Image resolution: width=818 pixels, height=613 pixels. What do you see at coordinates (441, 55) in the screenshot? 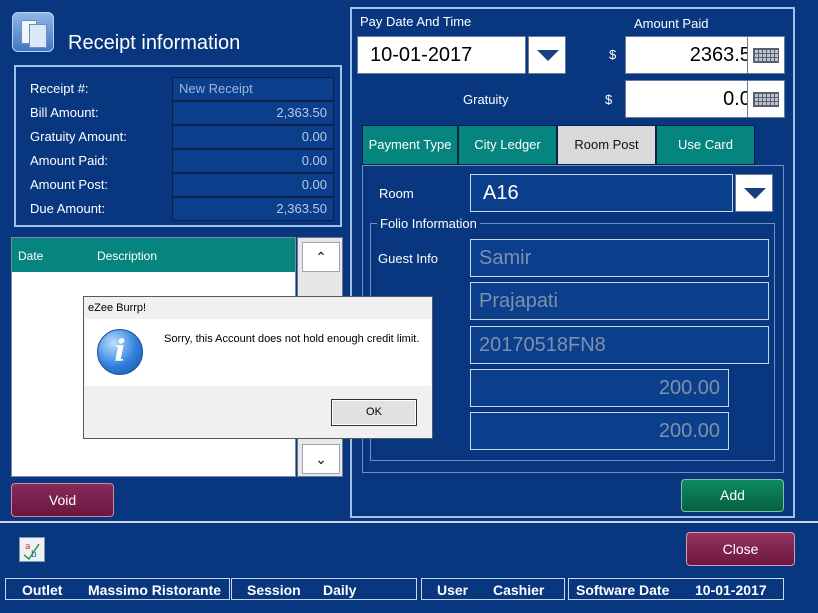
I see `pay-date-field: 10-01-2017` at bounding box center [441, 55].